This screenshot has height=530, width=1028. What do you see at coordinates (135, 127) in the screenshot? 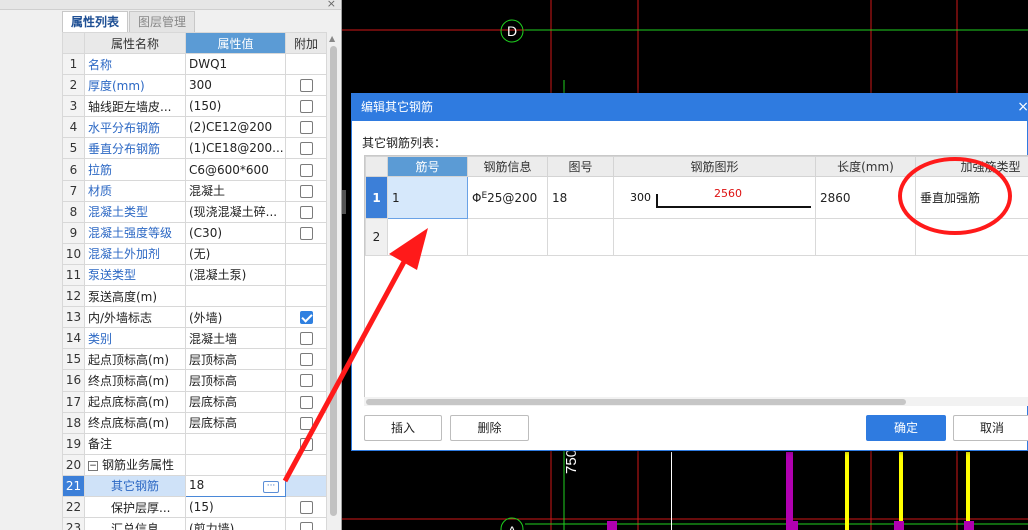
I see `property-name: 水平分布钢筋` at bounding box center [135, 127].